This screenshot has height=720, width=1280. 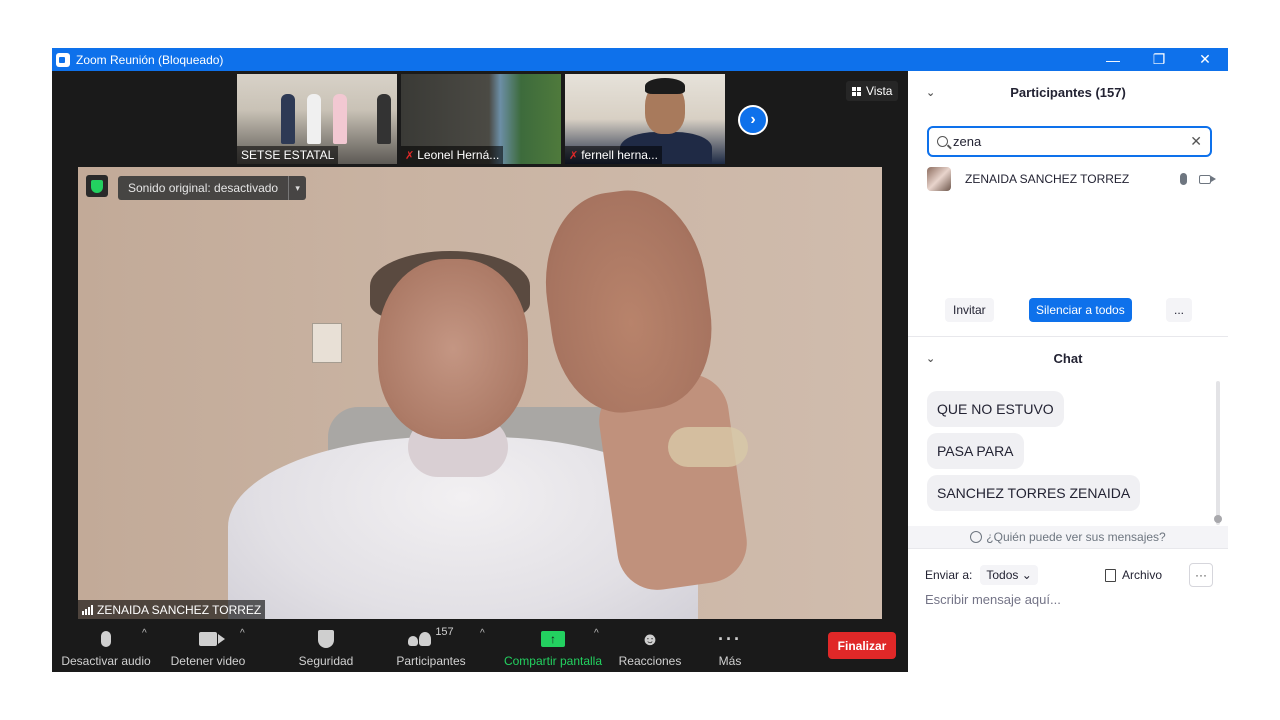 I want to click on title-bar: Zoom Reunión (Bloqueado) — ❐ ✕, so click(x=640, y=59).